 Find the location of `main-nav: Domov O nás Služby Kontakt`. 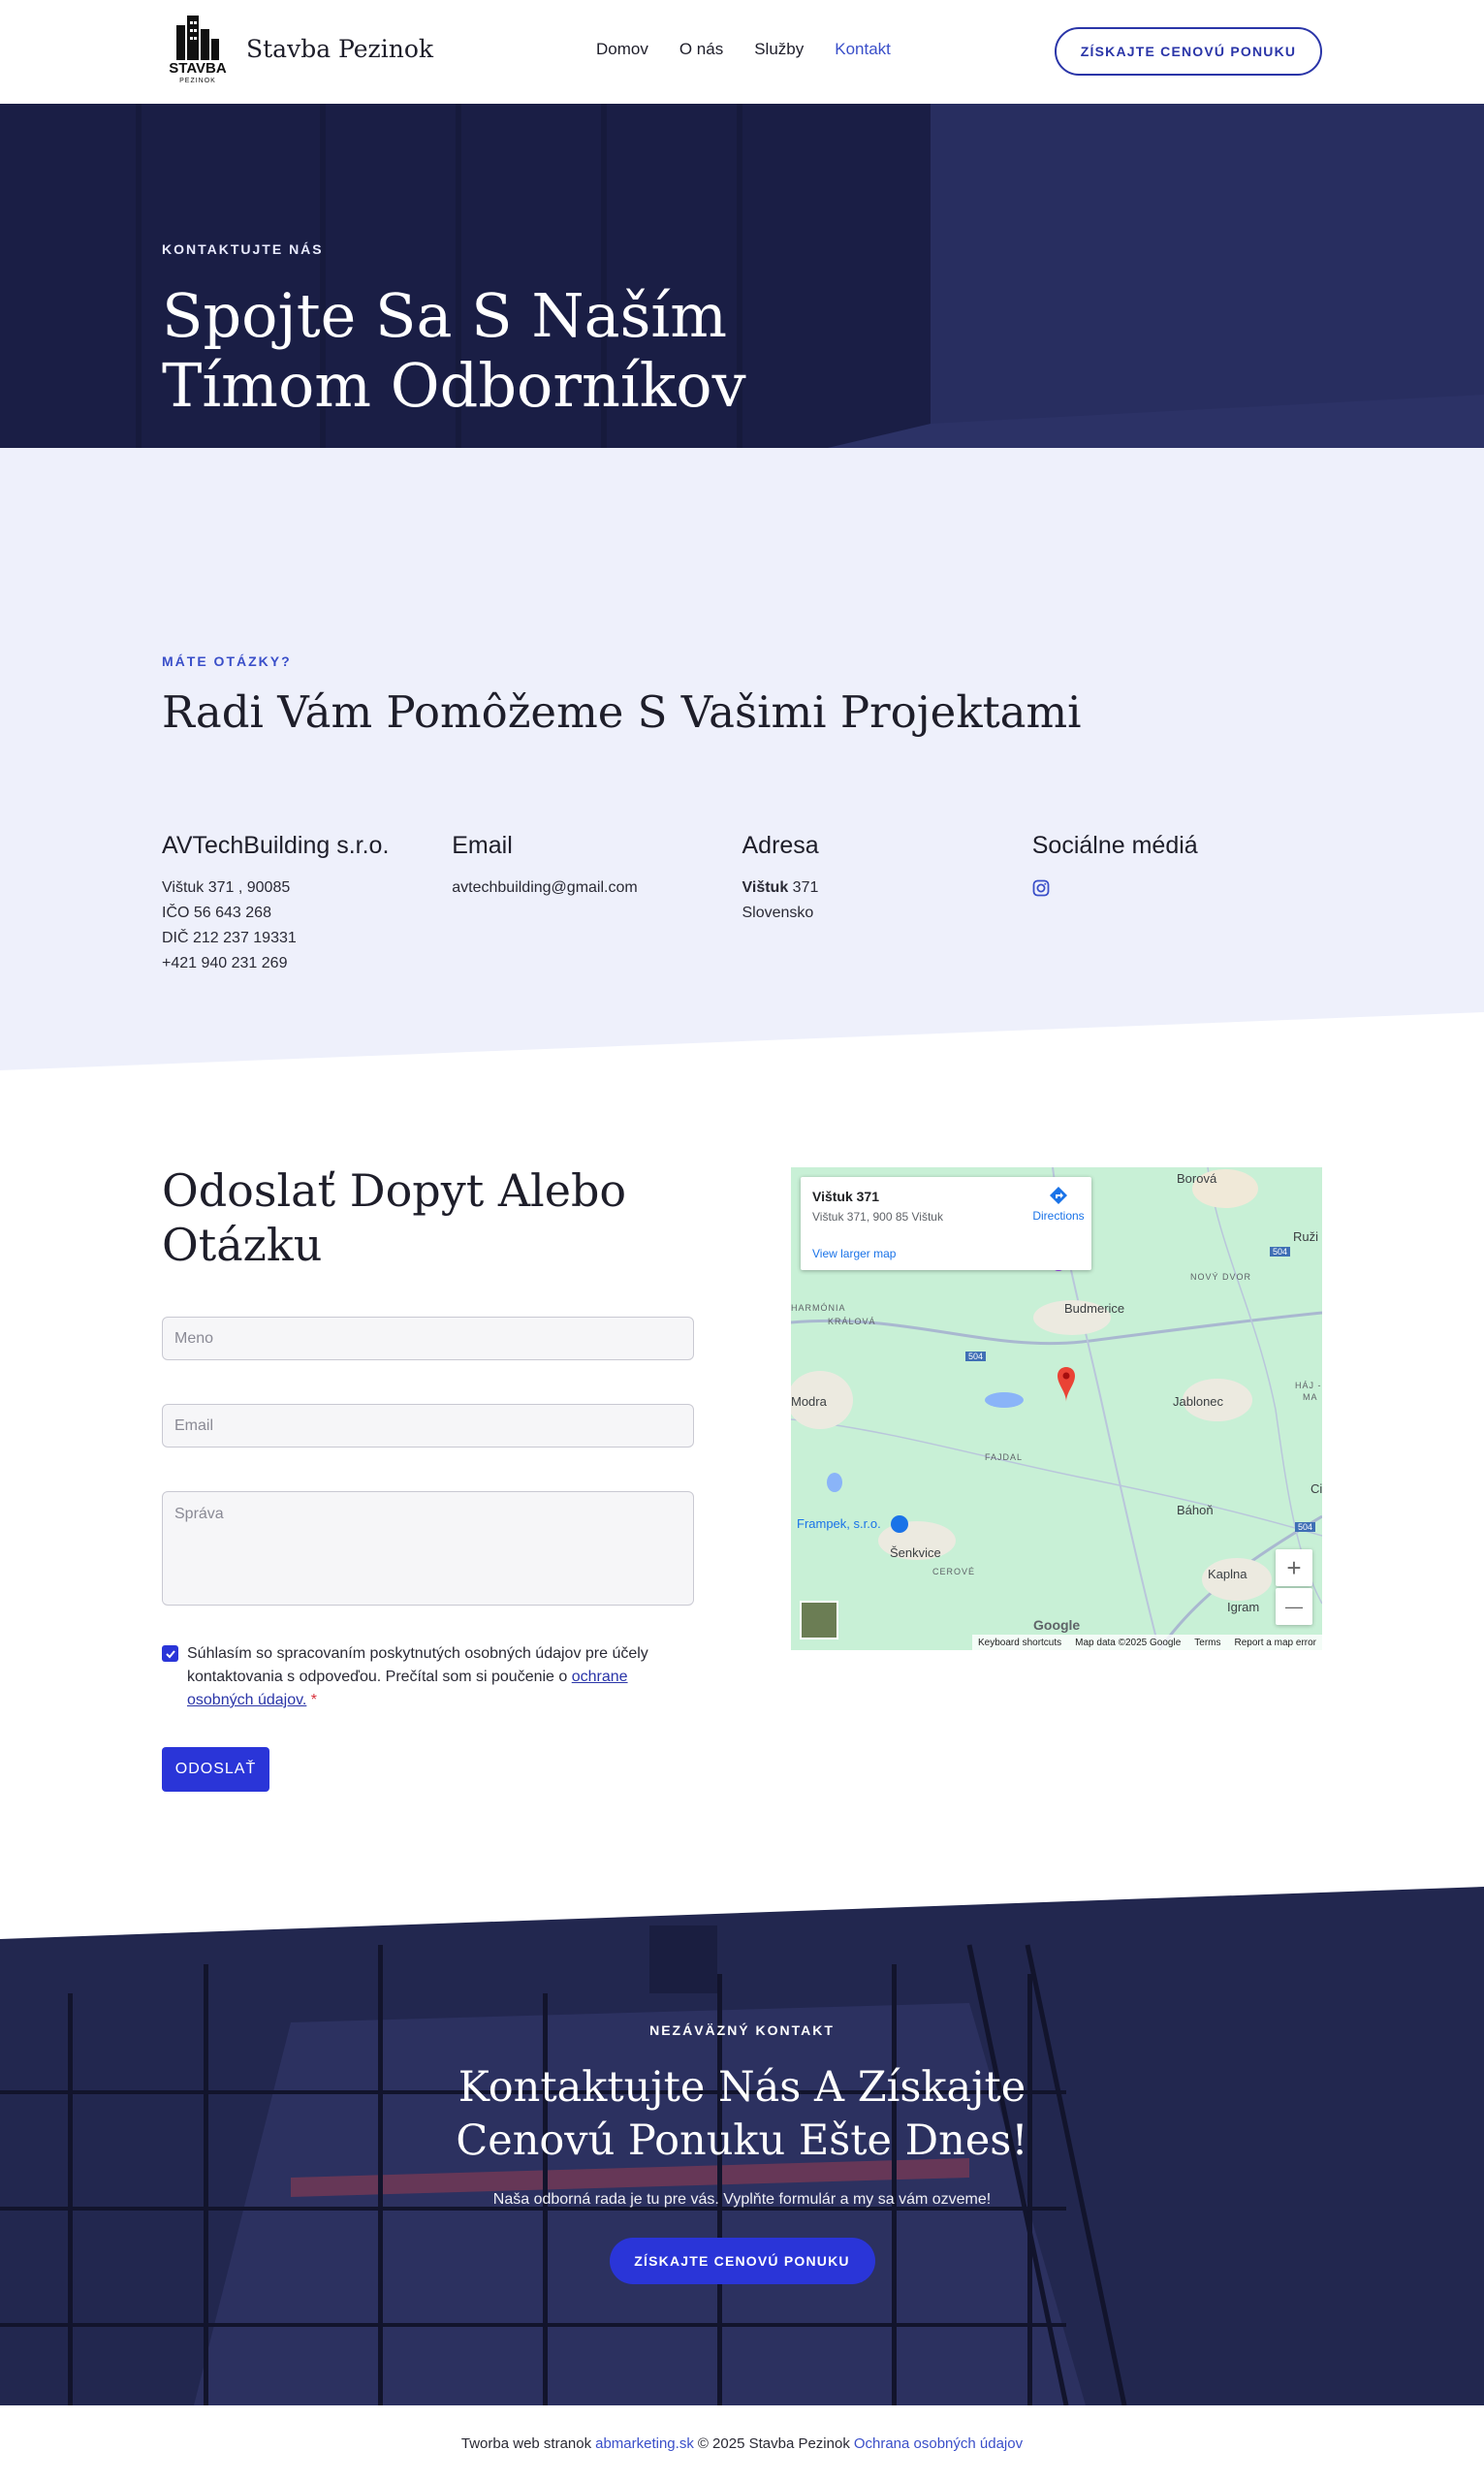

main-nav: Domov O nás Služby Kontakt is located at coordinates (743, 49).